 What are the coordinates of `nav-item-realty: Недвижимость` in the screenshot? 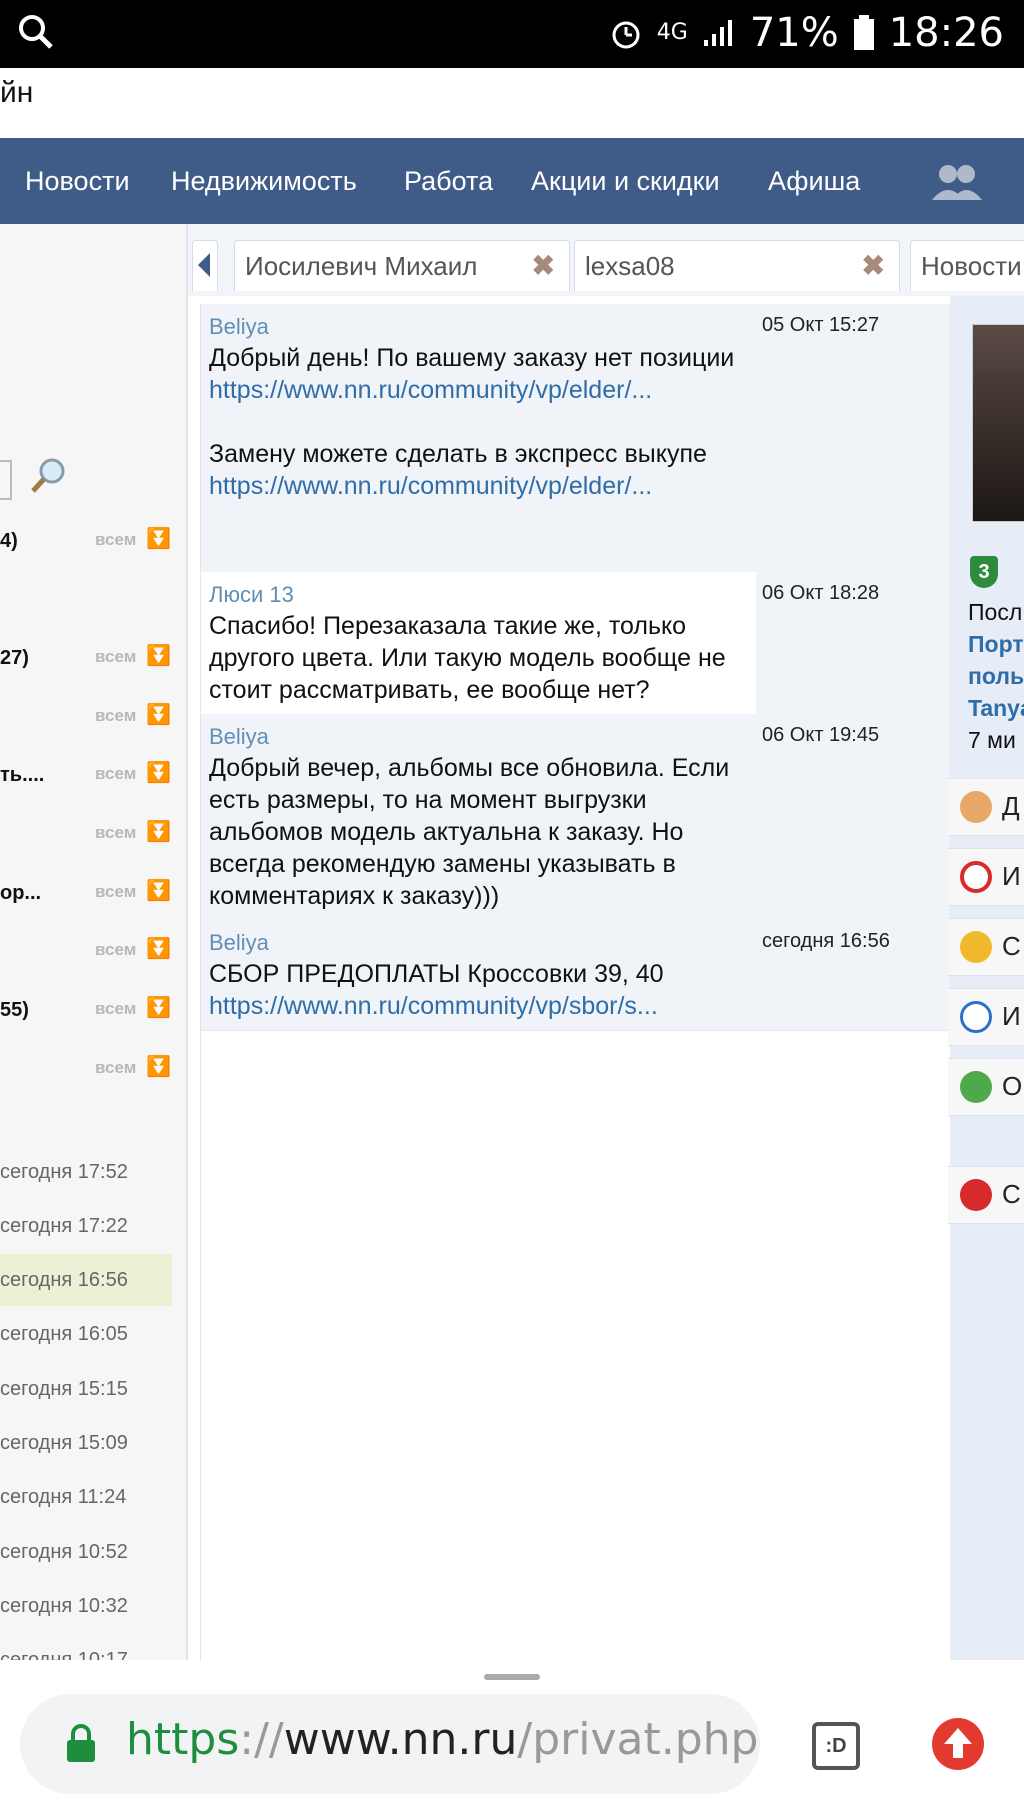 It's located at (264, 181).